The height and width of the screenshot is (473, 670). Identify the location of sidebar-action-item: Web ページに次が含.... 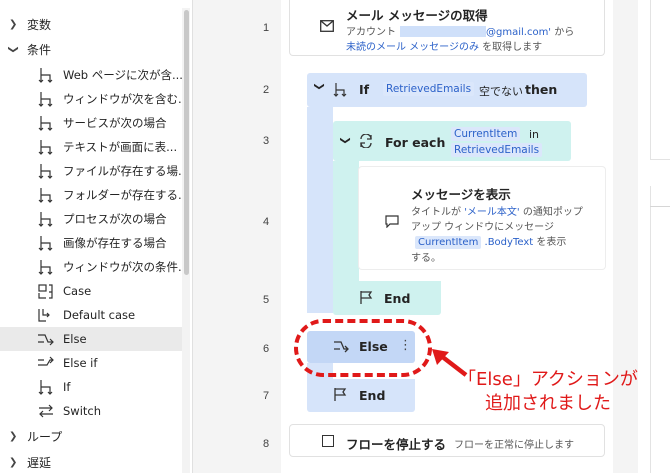
(91, 75).